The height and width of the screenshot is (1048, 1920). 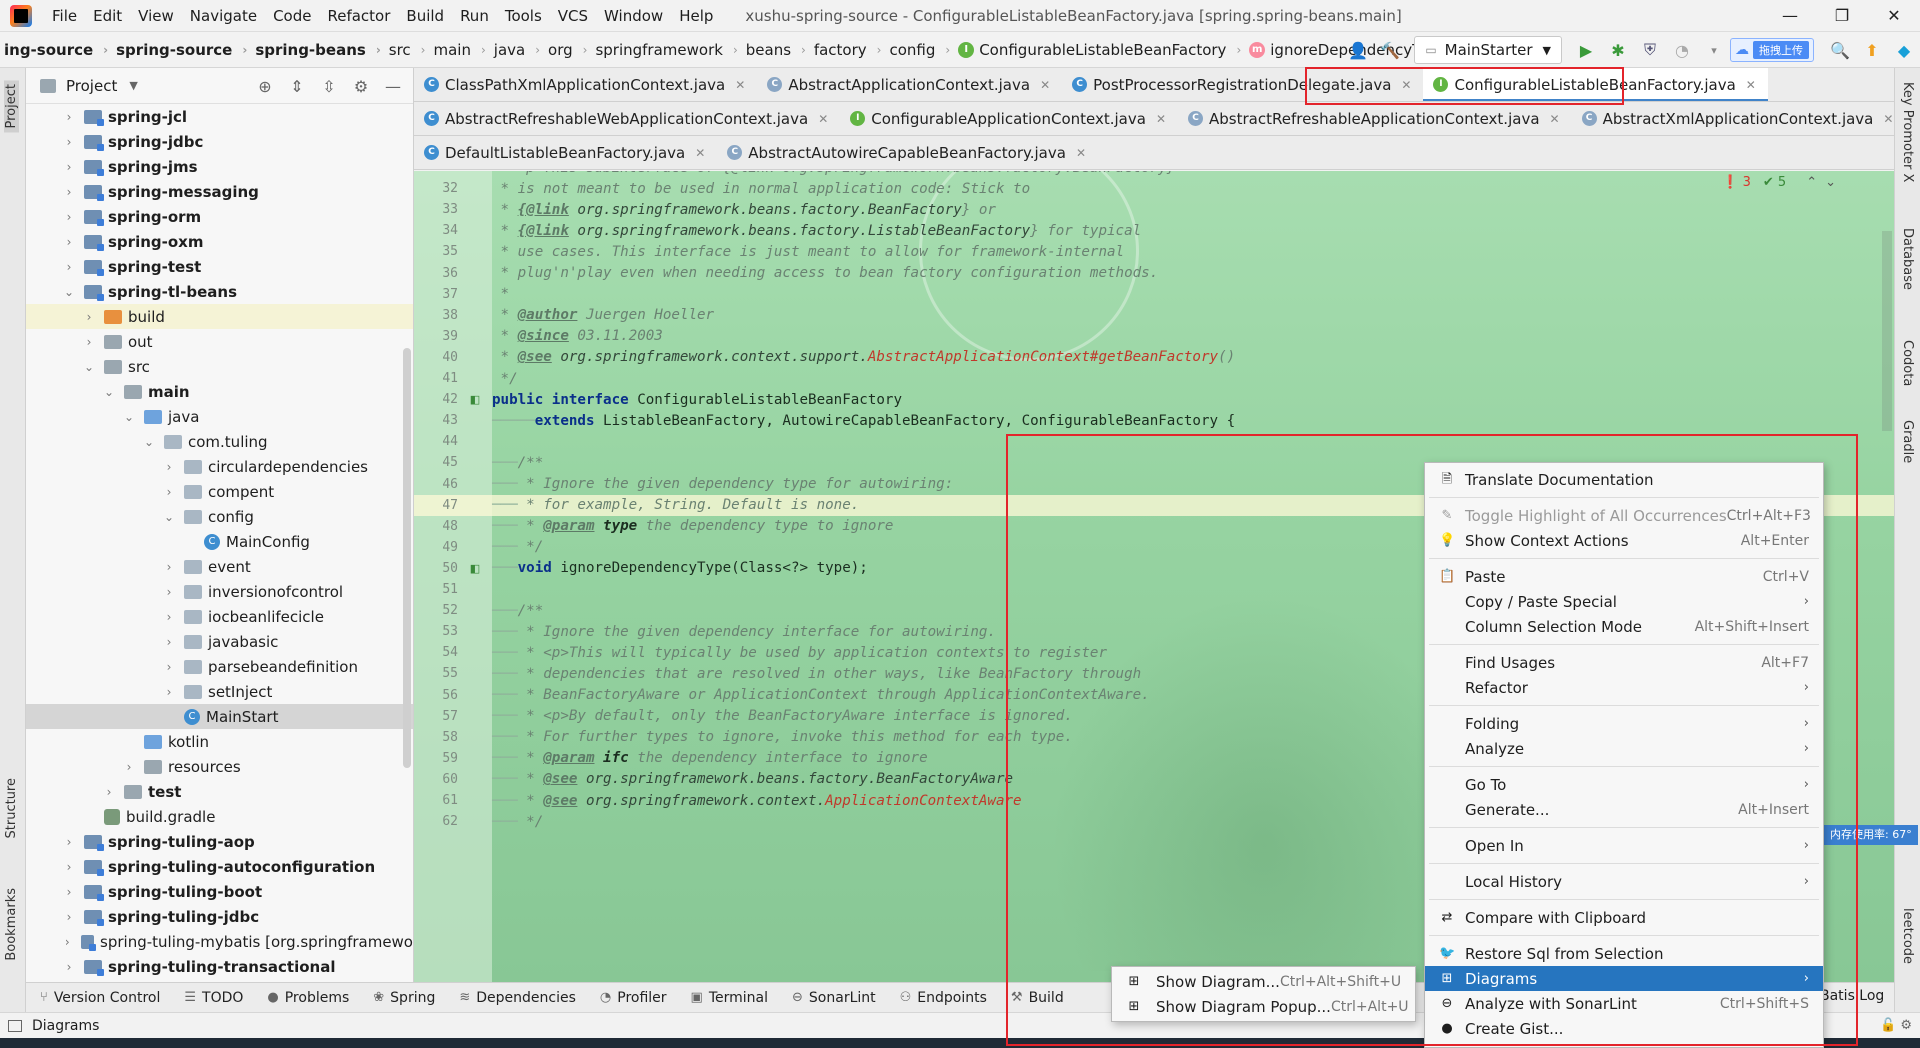 What do you see at coordinates (1624, 601) in the screenshot?
I see `menu-item-copy-paste-special: Copy / Paste Special ›` at bounding box center [1624, 601].